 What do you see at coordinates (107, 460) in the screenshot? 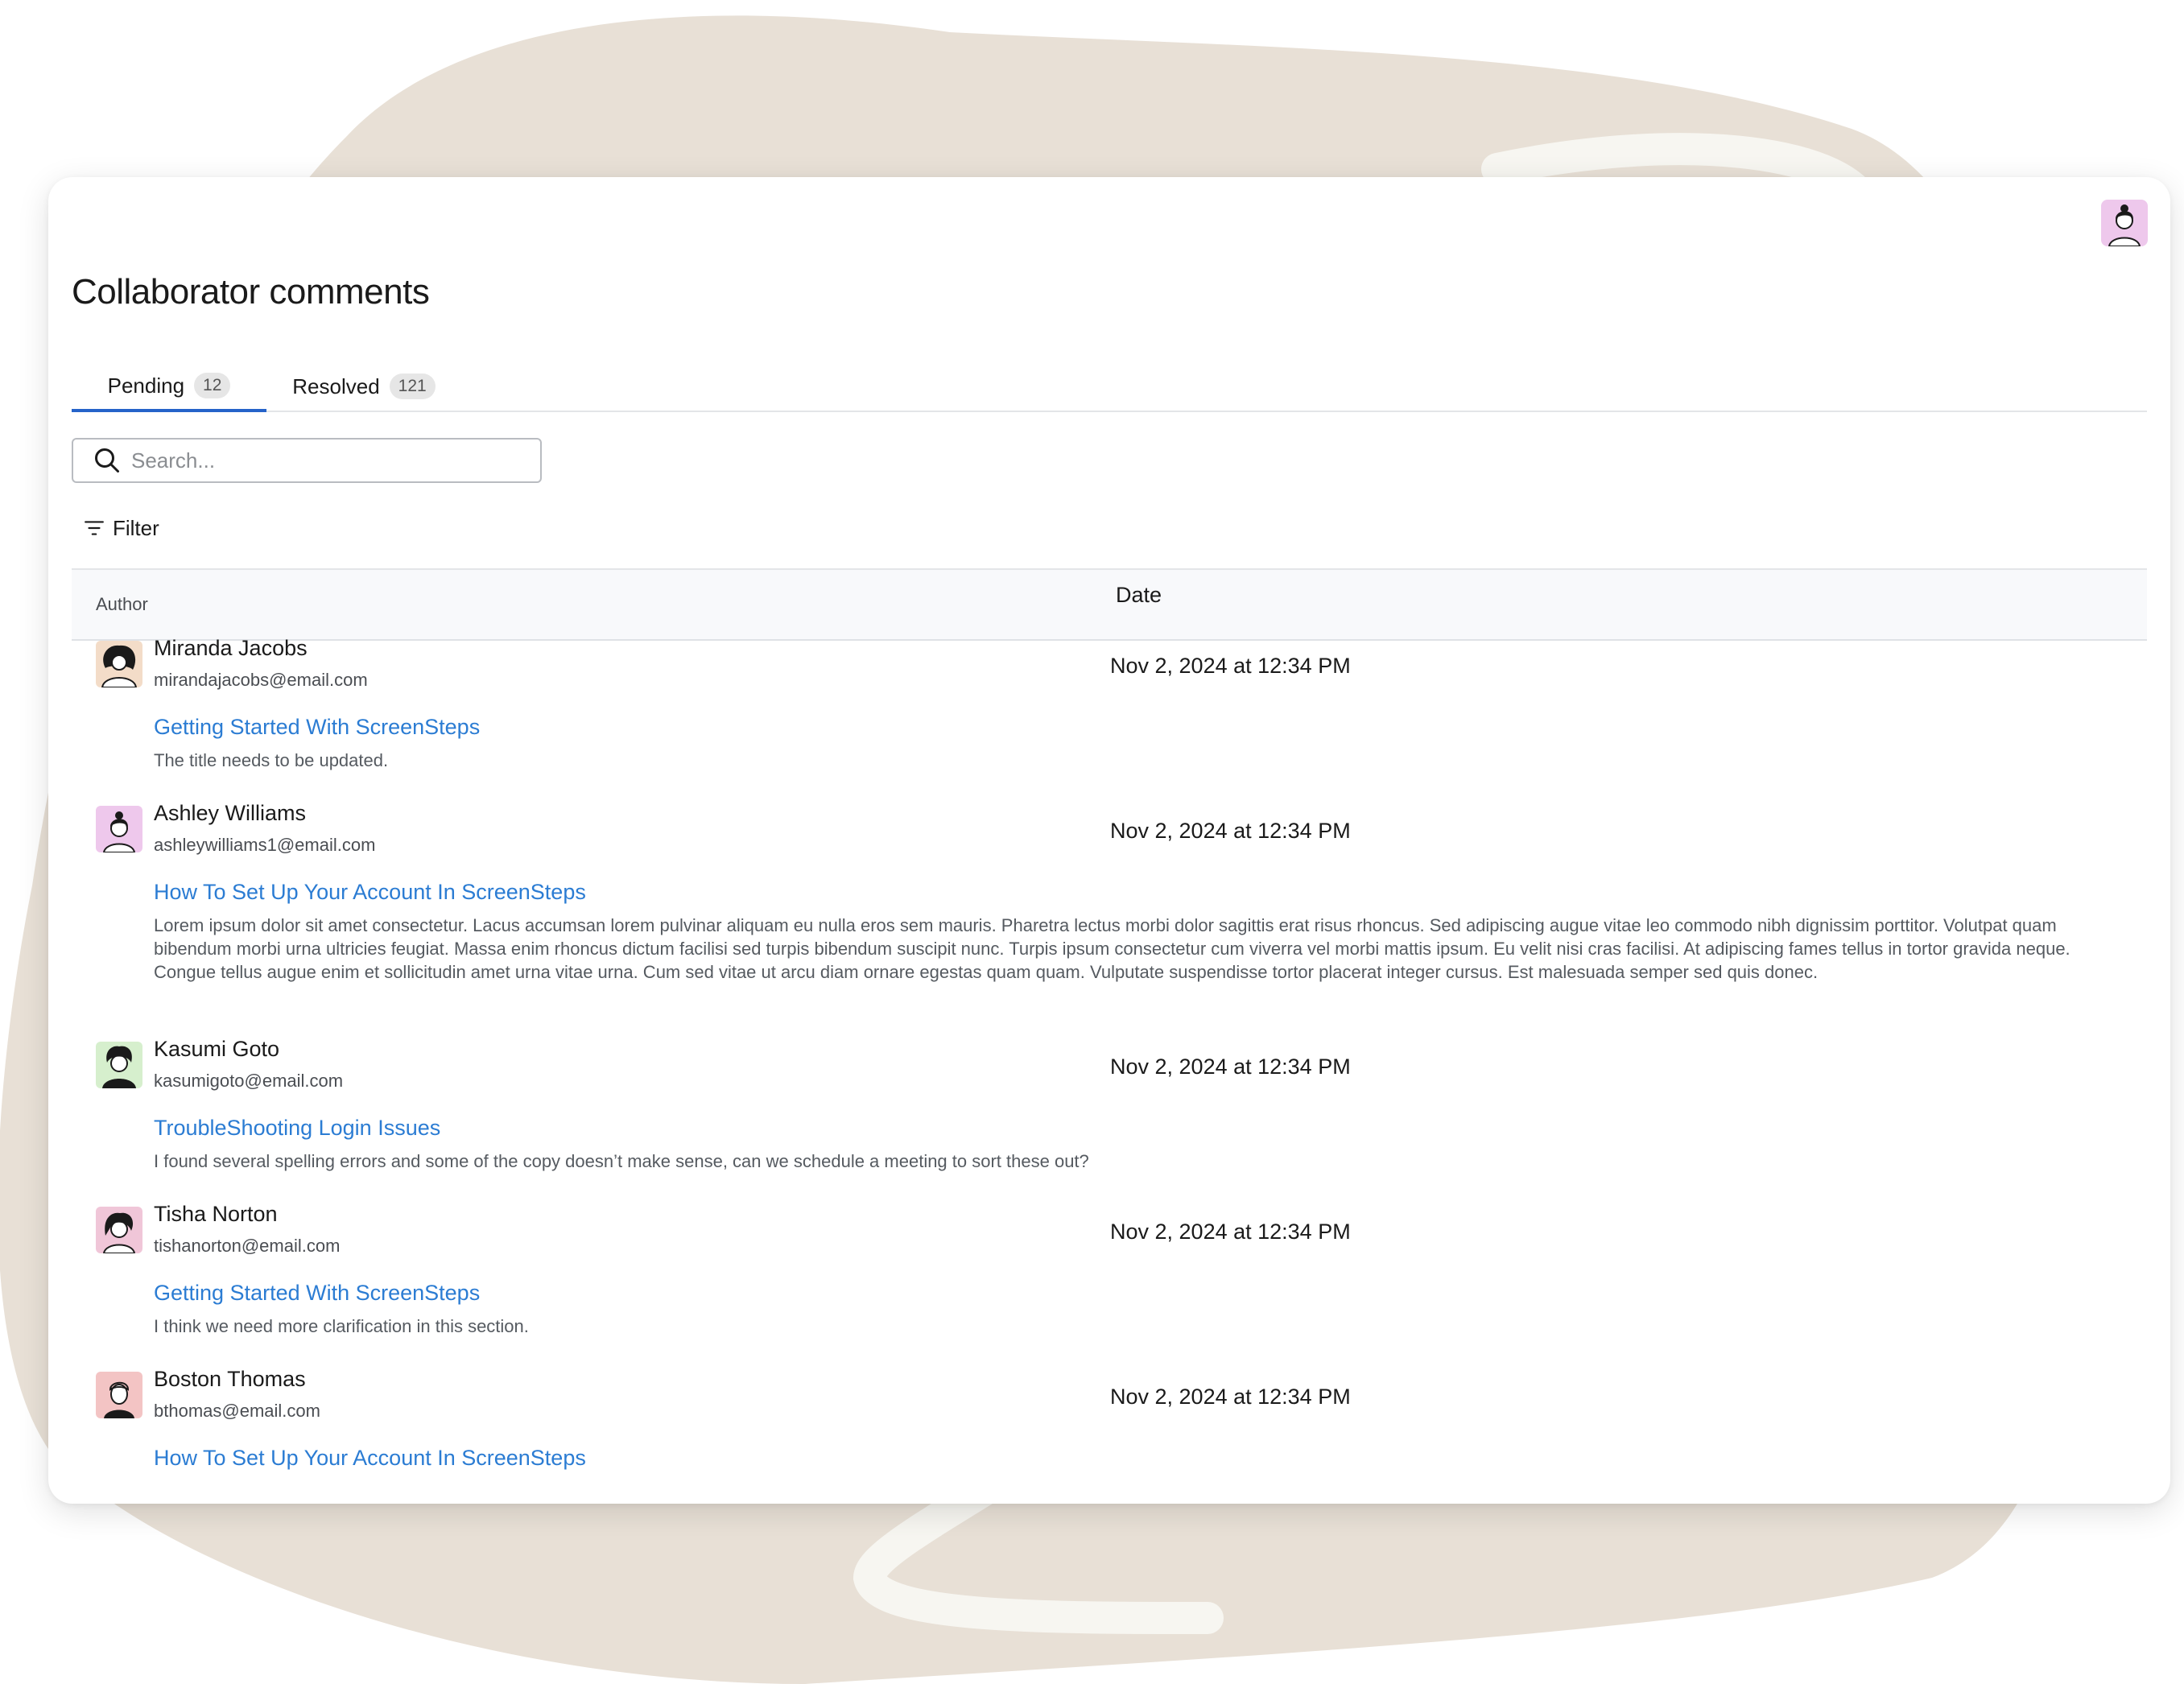
I see `search-icon` at bounding box center [107, 460].